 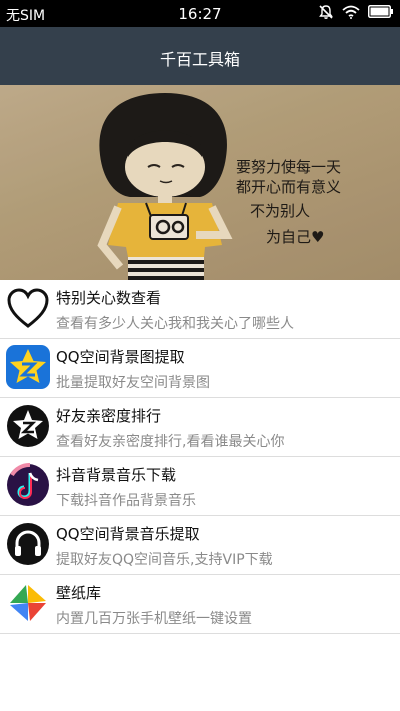 I want to click on list-item: QQ空间背景音乐提取 提取好友QQ空间音乐,支持VIP下载, so click(x=200, y=545).